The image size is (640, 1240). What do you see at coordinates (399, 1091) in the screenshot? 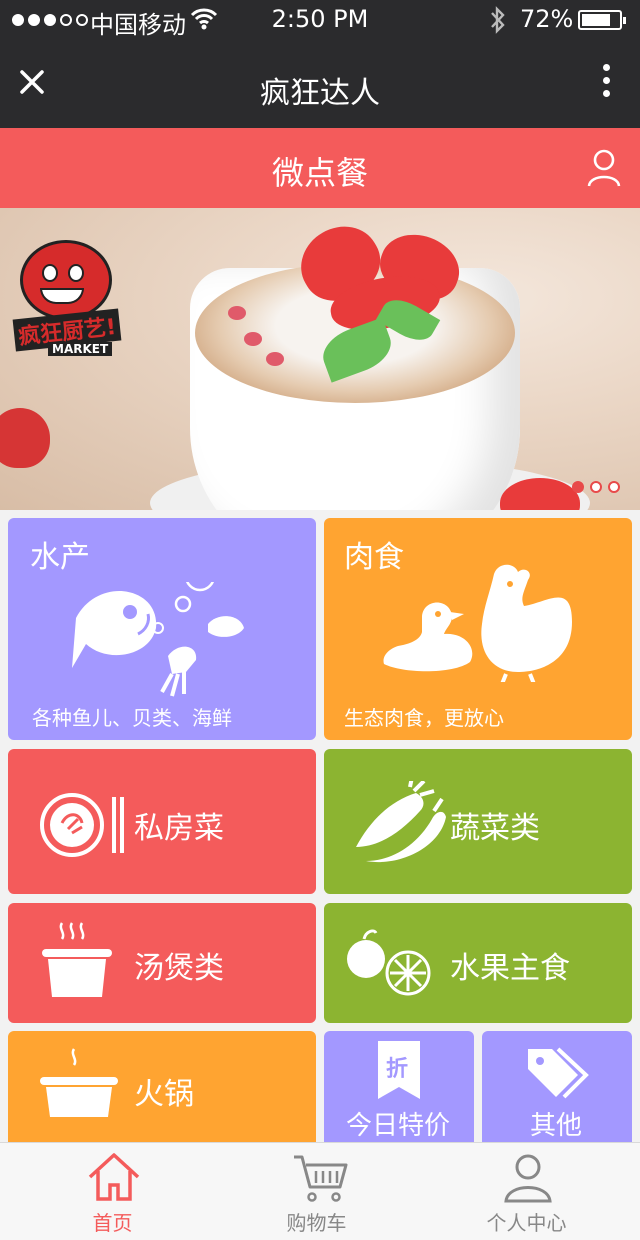
I see `category-daily-special: 折 今日特价` at bounding box center [399, 1091].